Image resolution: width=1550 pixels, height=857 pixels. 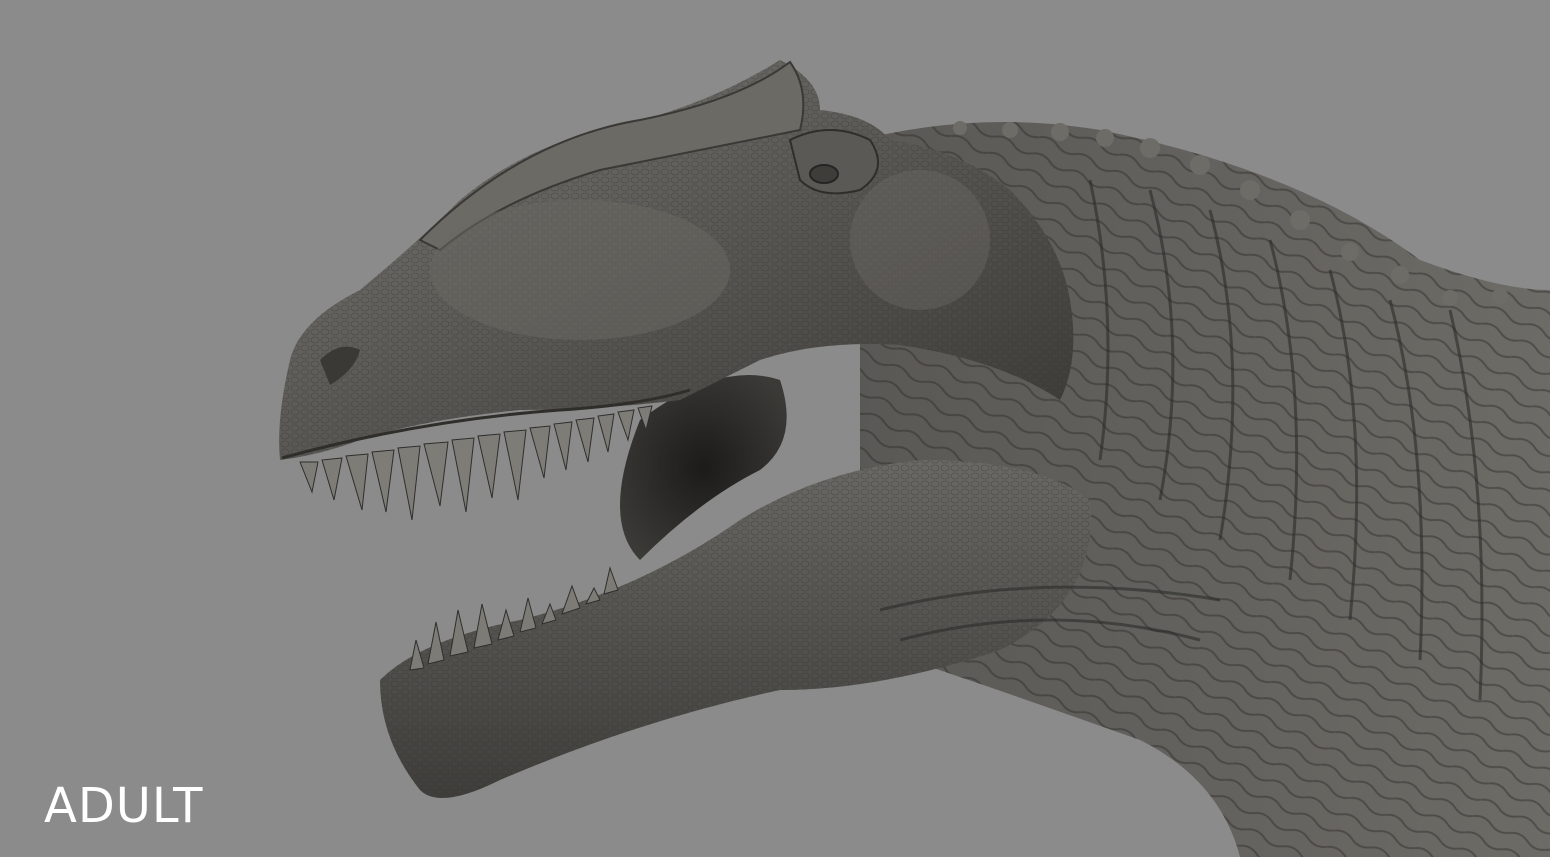 What do you see at coordinates (124, 806) in the screenshot?
I see `stage-label: ADULT` at bounding box center [124, 806].